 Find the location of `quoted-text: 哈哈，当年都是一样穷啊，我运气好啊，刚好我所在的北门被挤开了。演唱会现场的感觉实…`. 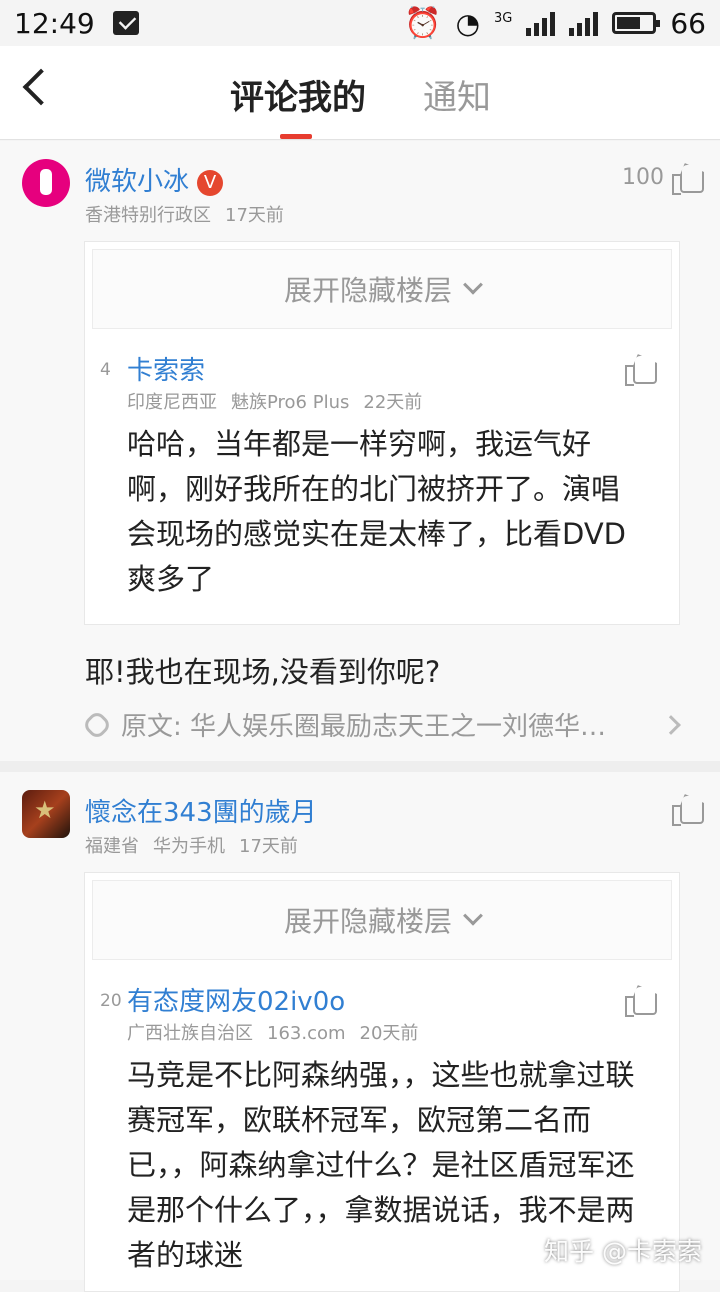

quoted-text: 哈哈，当年都是一样穷啊，我运气好啊，刚好我所在的北门被挤开了。演唱会现场的感觉实… is located at coordinates (387, 512).